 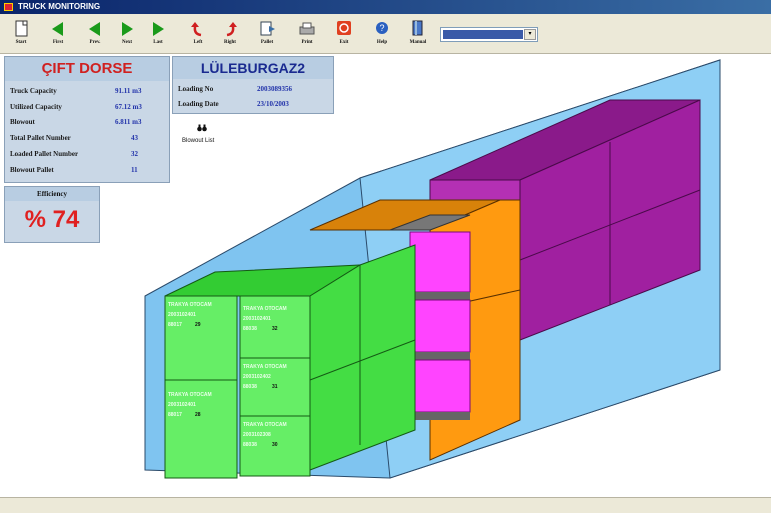 I want to click on total-pallet-label: Total Pallet Number, so click(x=40, y=138).